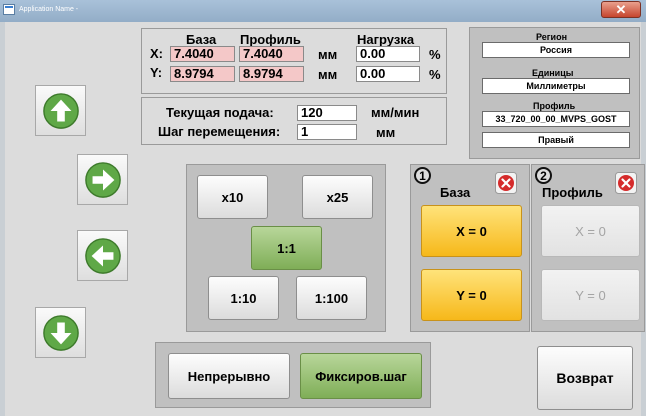 The image size is (646, 416). I want to click on y-load-value: 0.00, so click(388, 74).